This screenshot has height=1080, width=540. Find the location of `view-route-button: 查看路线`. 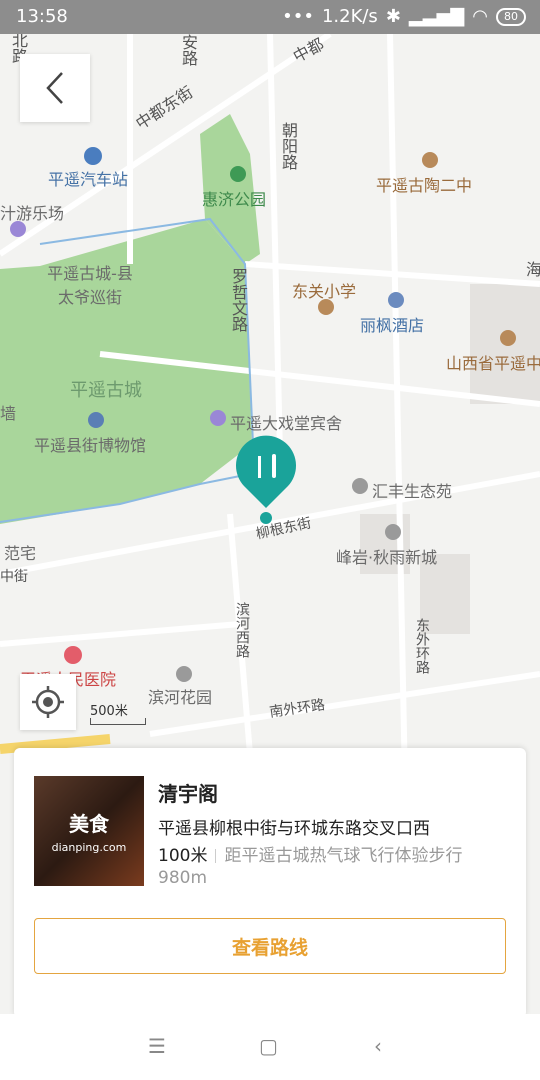

view-route-button: 查看路线 is located at coordinates (270, 946).